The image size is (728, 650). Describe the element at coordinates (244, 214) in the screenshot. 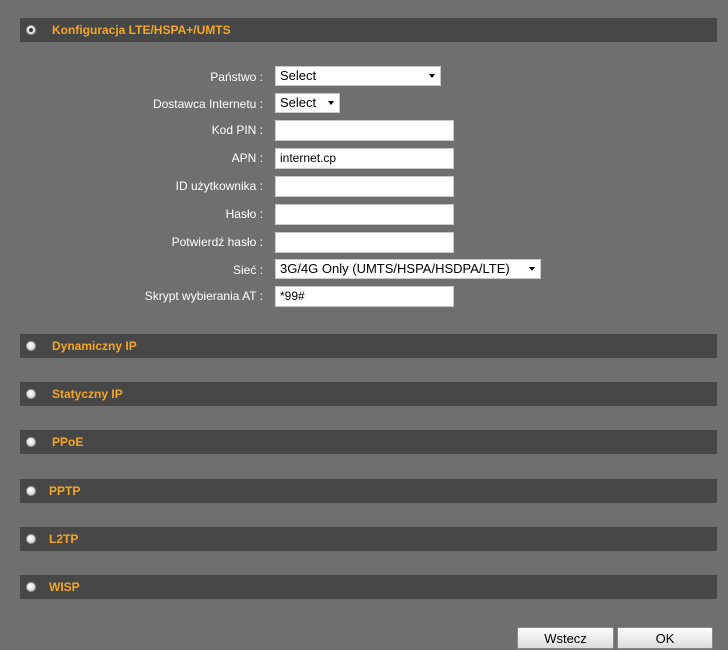

I see `password-label: Hasło :` at that location.